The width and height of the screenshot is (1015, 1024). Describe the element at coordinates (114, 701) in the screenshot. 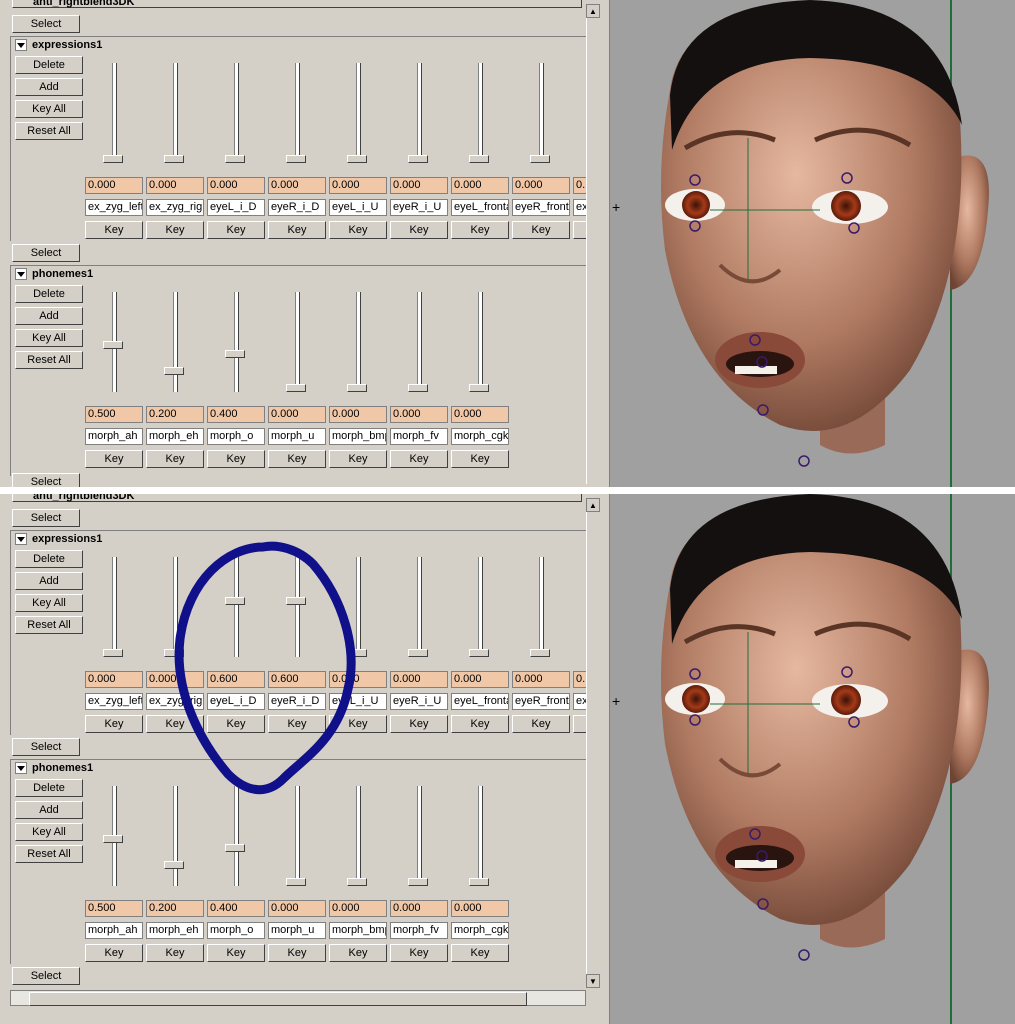

I see `target-name-field: ex_zyg_left` at that location.